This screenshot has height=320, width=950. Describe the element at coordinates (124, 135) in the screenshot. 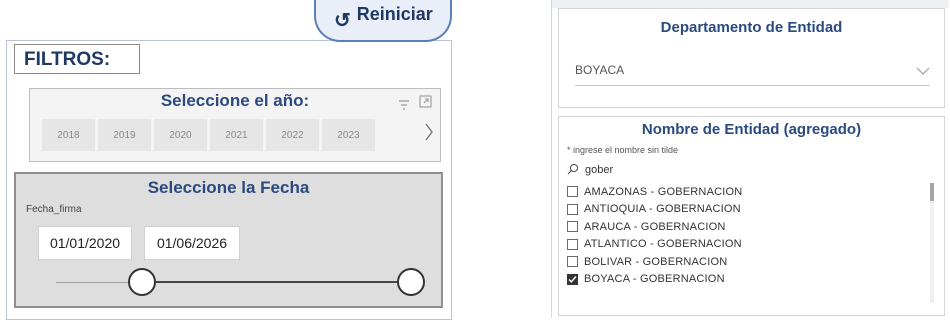

I see `year-chip: 2019` at that location.